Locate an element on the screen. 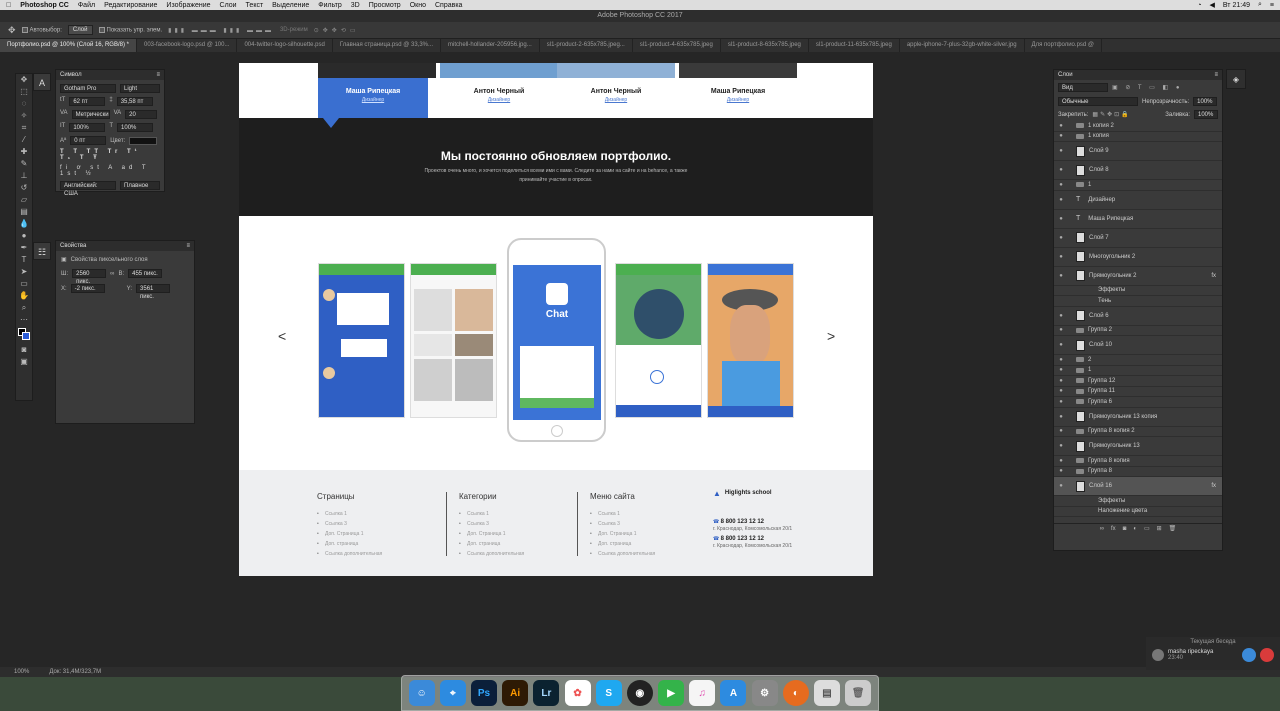 The height and width of the screenshot is (711, 1280). height-field: 455 пикс. is located at coordinates (145, 273).